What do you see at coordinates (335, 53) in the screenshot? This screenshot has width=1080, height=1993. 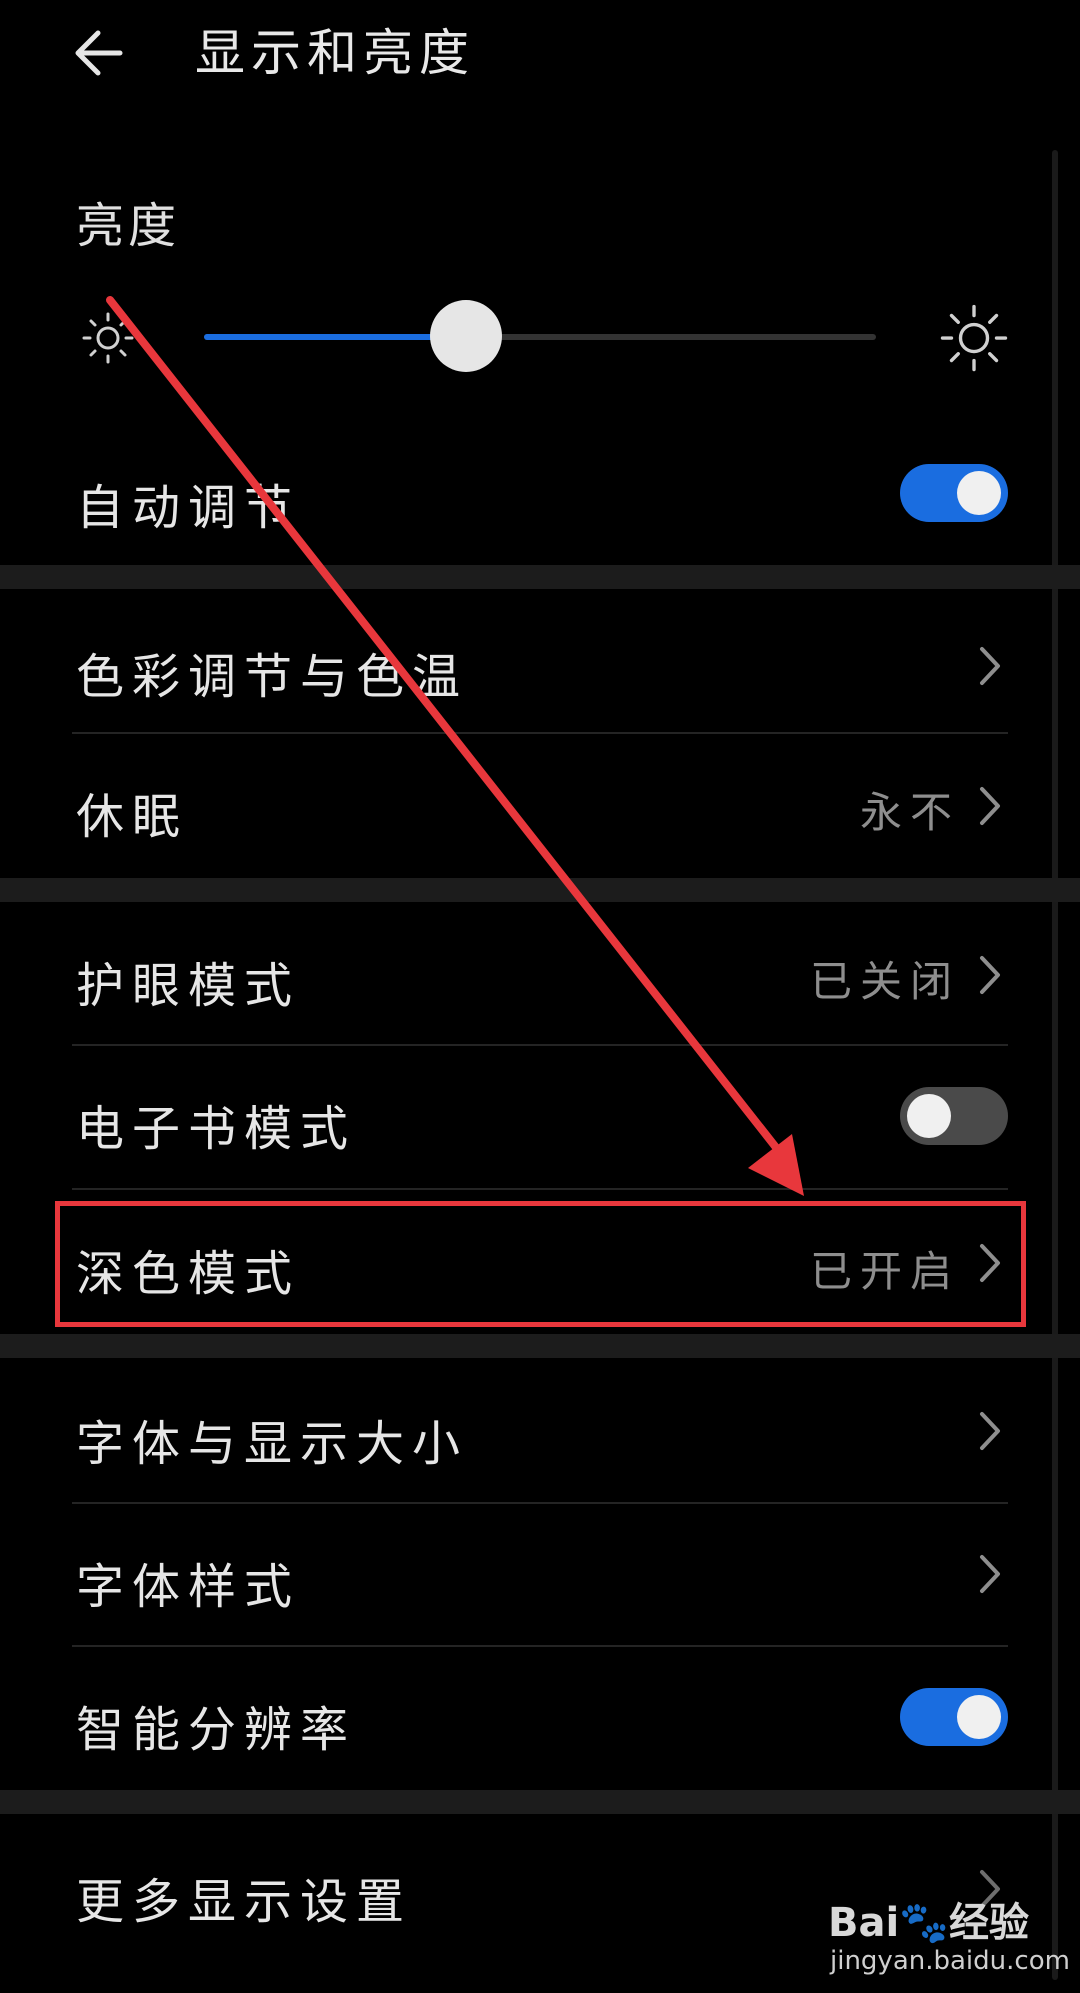 I see `page-title: 显示和亮度` at bounding box center [335, 53].